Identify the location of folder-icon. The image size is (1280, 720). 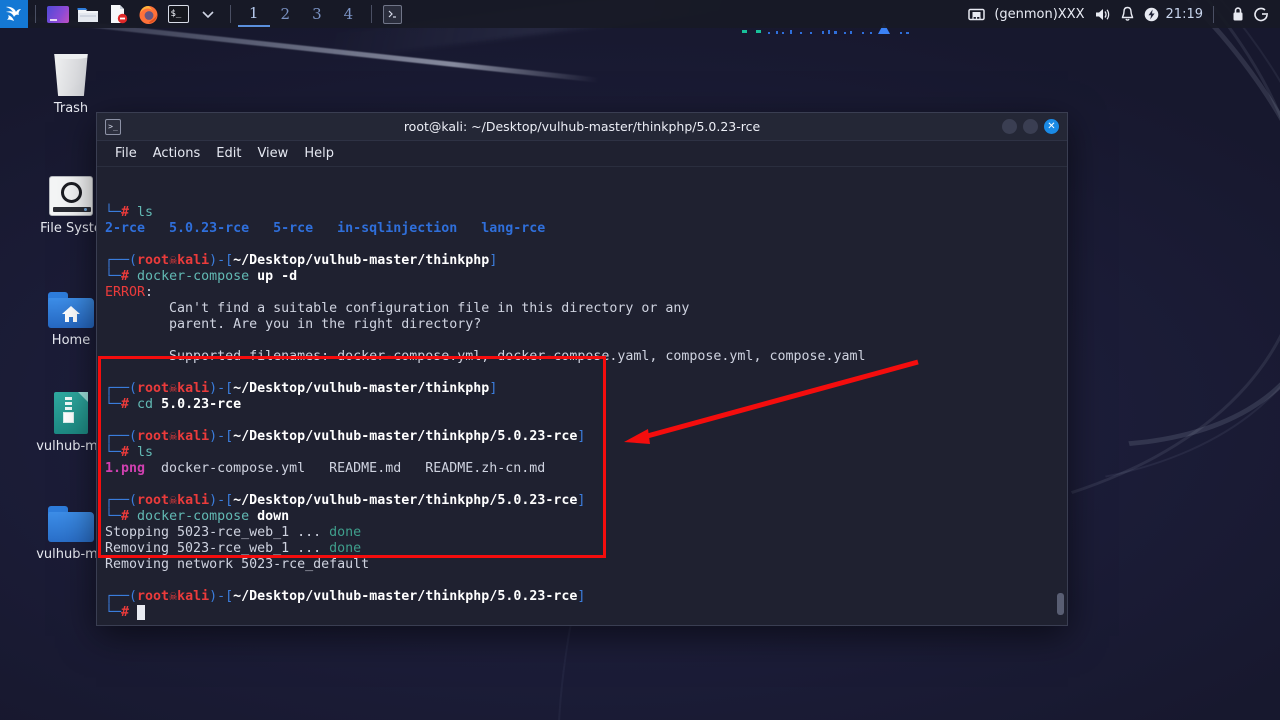
(88, 14).